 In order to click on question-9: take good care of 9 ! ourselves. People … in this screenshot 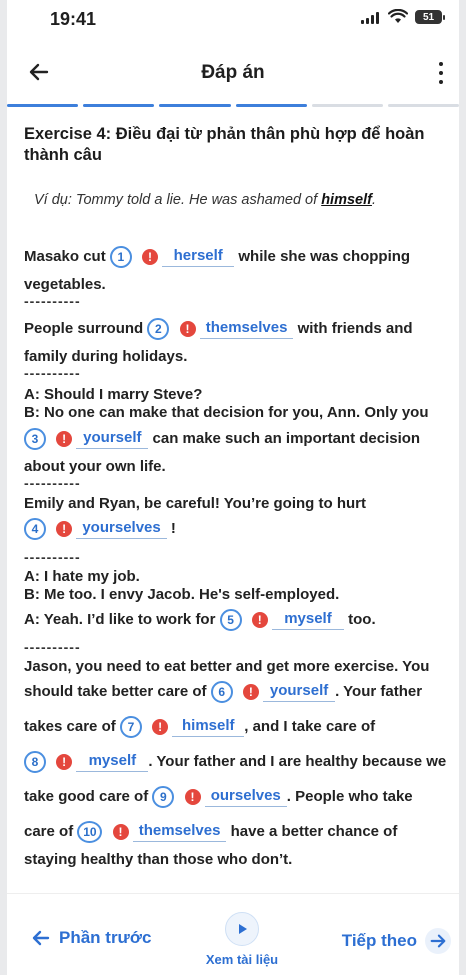, I will do `click(218, 797)`.